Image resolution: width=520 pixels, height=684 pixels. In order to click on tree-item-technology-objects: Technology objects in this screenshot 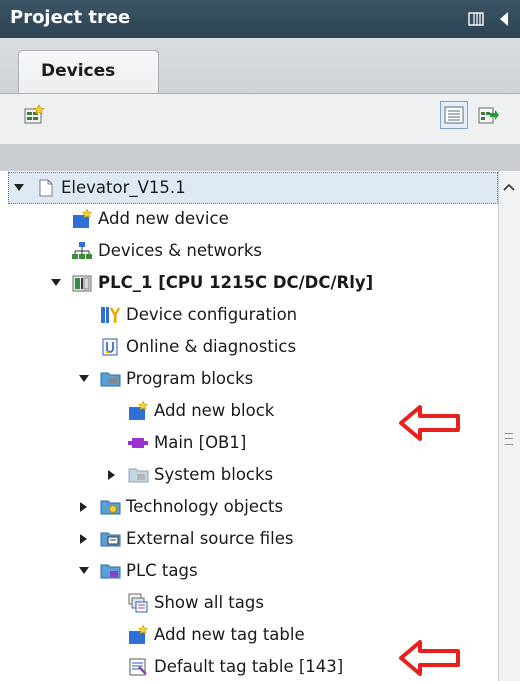, I will do `click(253, 508)`.